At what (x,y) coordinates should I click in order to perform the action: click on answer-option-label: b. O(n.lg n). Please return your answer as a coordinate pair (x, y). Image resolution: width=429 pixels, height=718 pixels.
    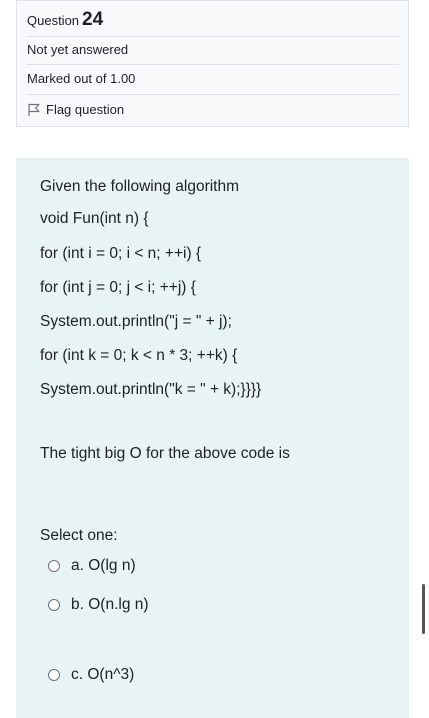
    Looking at the image, I should click on (110, 605).